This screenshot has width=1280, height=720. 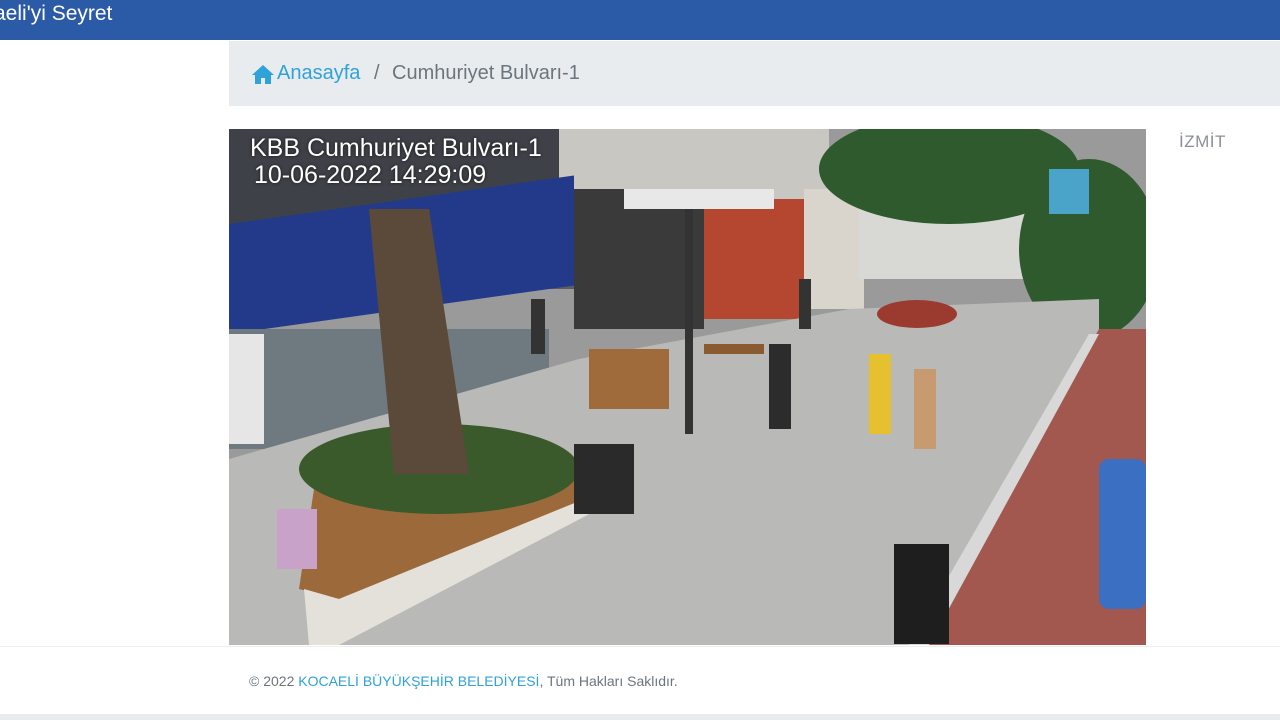 What do you see at coordinates (608, 681) in the screenshot?
I see `rights-suffix: , Tüm Hakları Saklıdır.` at bounding box center [608, 681].